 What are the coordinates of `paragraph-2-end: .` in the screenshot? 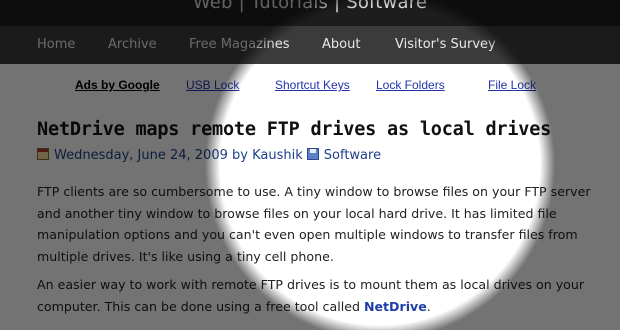 It's located at (428, 306).